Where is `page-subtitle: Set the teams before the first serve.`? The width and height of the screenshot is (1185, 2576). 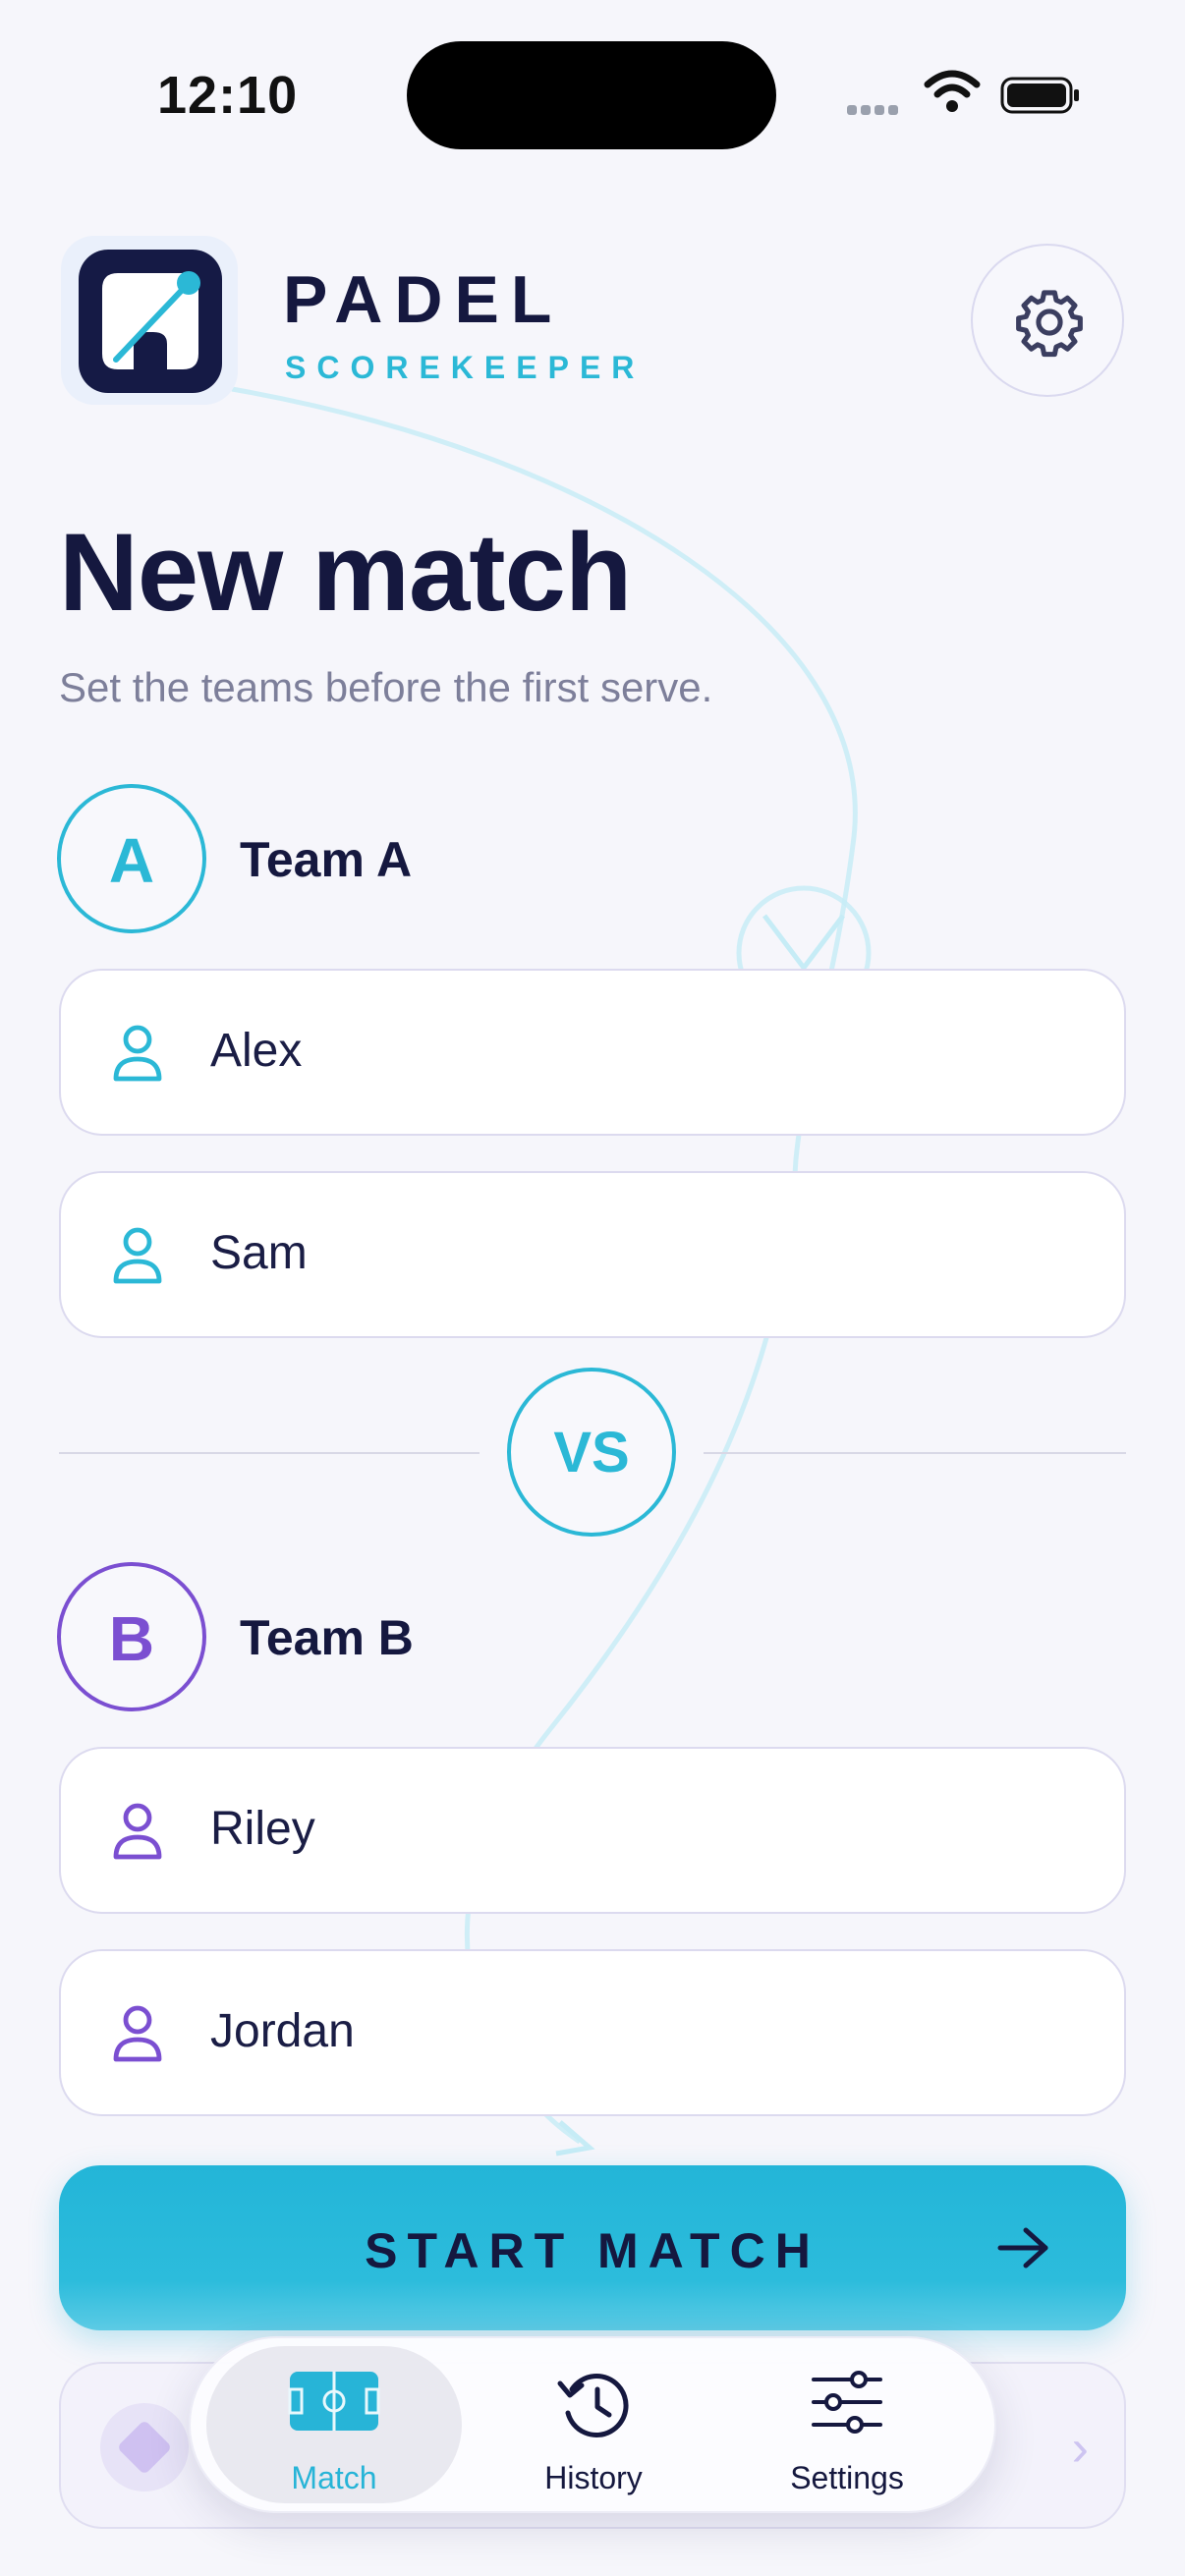
page-subtitle: Set the teams before the first serve. is located at coordinates (386, 687).